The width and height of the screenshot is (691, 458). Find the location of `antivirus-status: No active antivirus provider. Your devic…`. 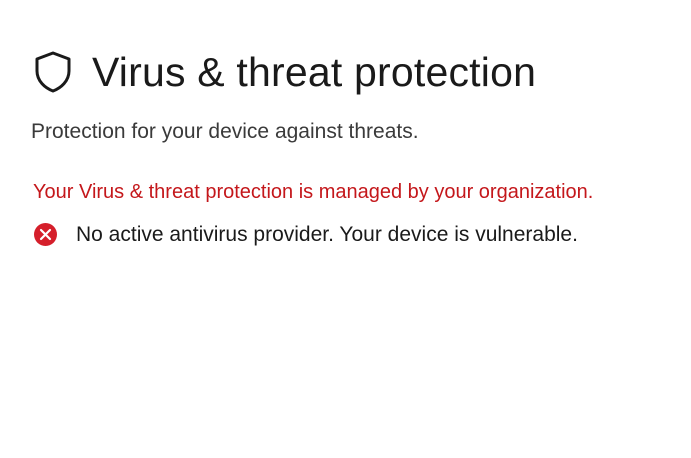

antivirus-status: No active antivirus provider. Your devic… is located at coordinates (305, 234).